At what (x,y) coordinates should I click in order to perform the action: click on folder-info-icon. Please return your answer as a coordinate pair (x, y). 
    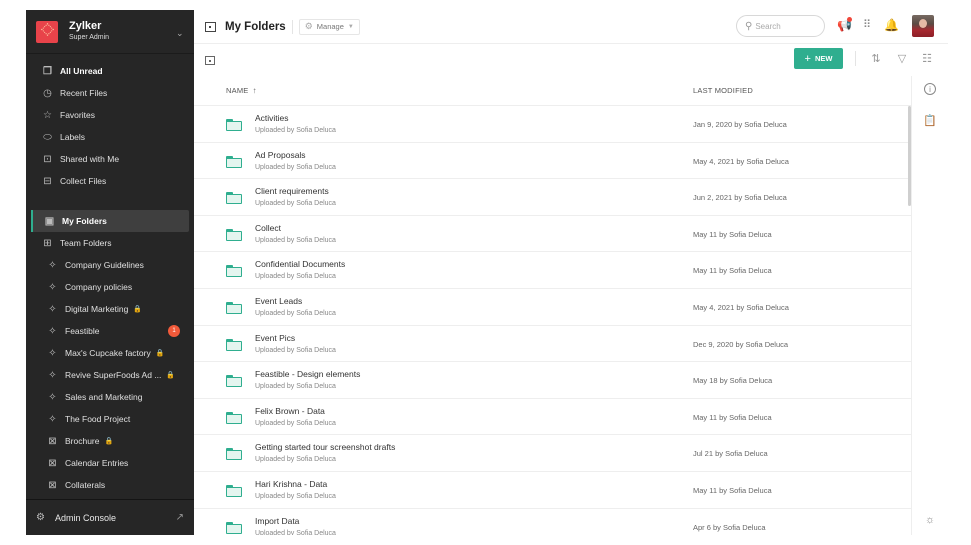
    Looking at the image, I should click on (210, 60).